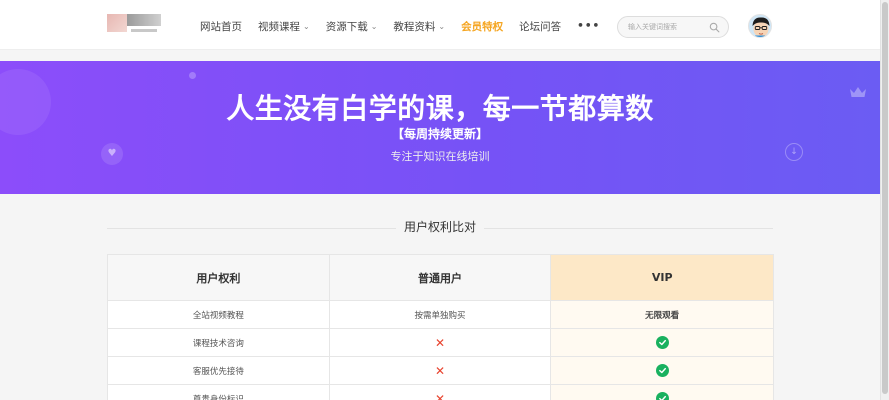  Describe the element at coordinates (440, 226) in the screenshot. I see `section-title: 用户权利比对` at that location.